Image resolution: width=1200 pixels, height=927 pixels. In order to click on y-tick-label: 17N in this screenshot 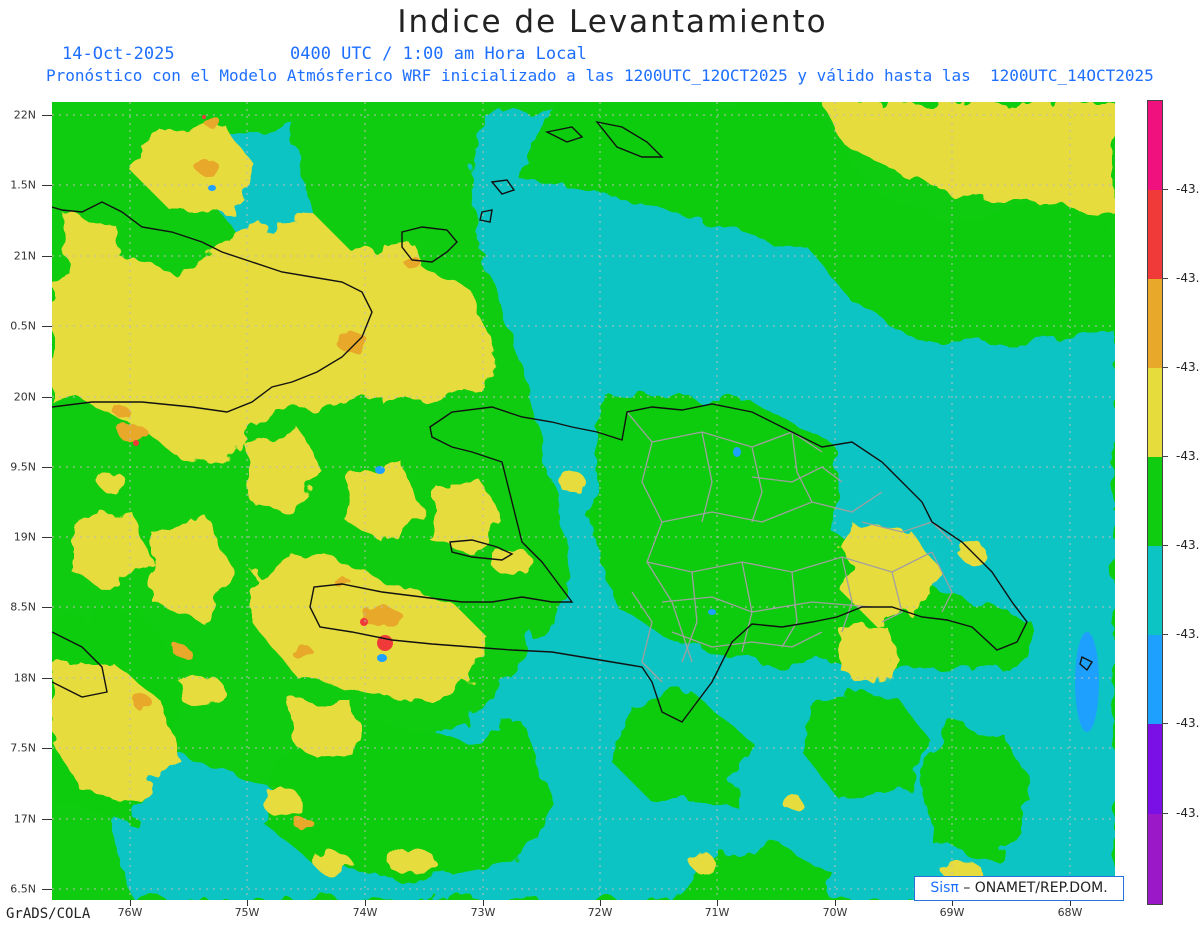, I will do `click(24, 819)`.